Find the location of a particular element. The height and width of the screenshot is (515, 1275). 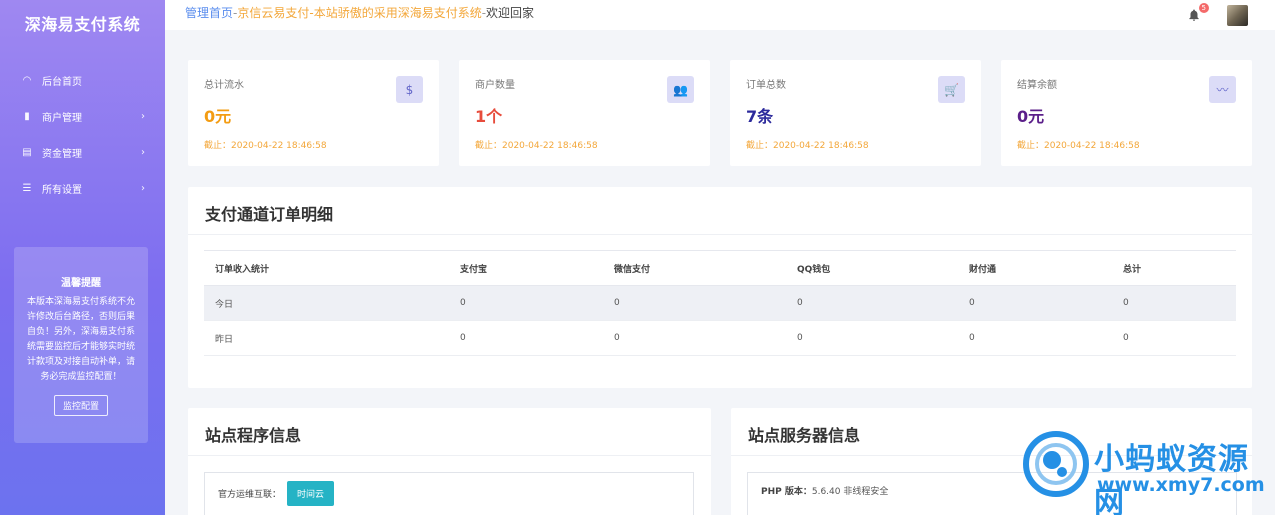

dollar-icon: $ is located at coordinates (409, 89).